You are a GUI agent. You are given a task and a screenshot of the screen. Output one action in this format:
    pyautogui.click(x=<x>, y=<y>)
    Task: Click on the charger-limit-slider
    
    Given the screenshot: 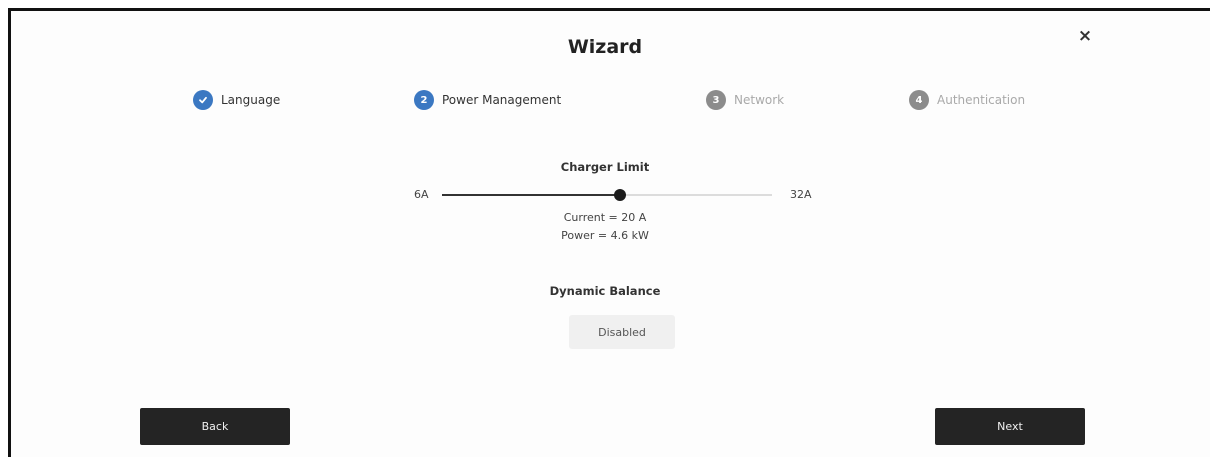 What is the action you would take?
    pyautogui.click(x=607, y=195)
    